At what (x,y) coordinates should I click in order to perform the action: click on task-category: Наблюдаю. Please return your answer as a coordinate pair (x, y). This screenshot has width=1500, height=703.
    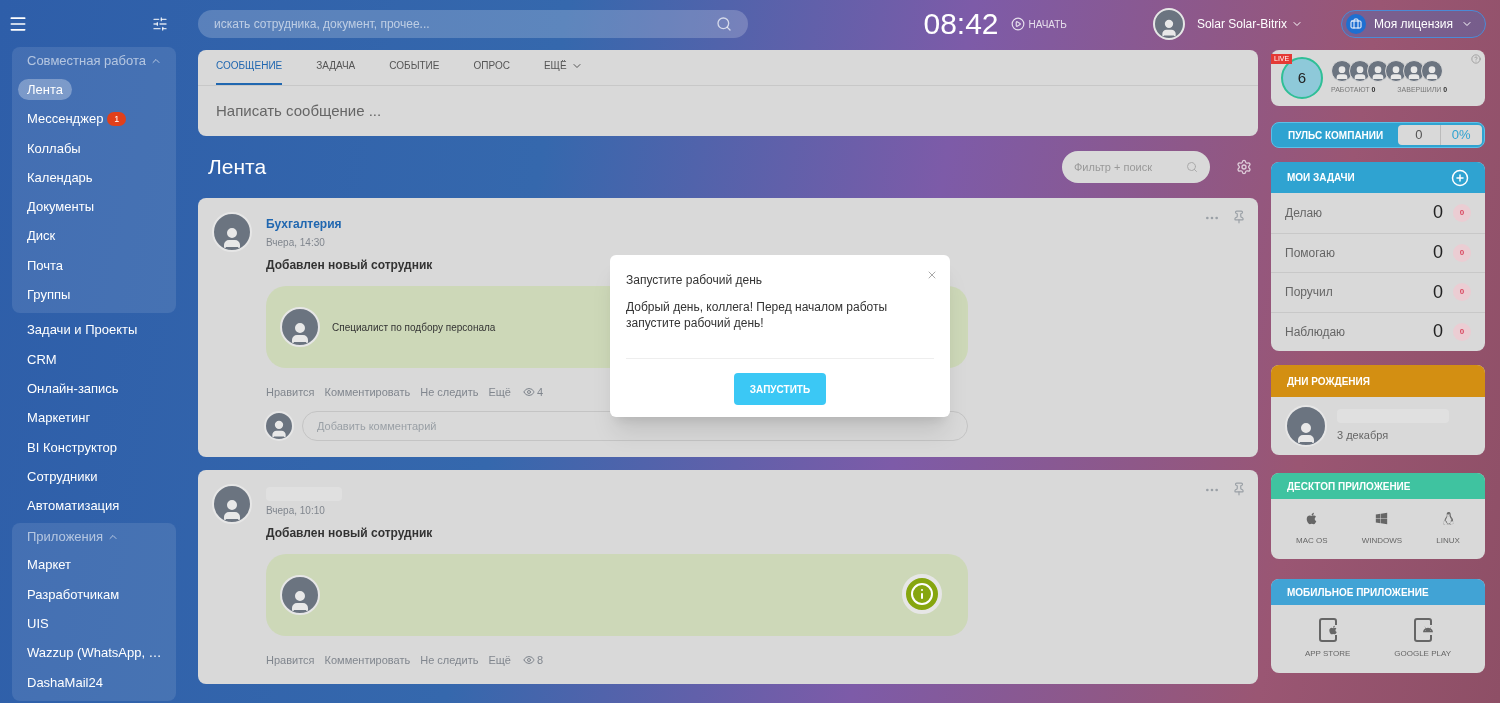
    Looking at the image, I should click on (1359, 331).